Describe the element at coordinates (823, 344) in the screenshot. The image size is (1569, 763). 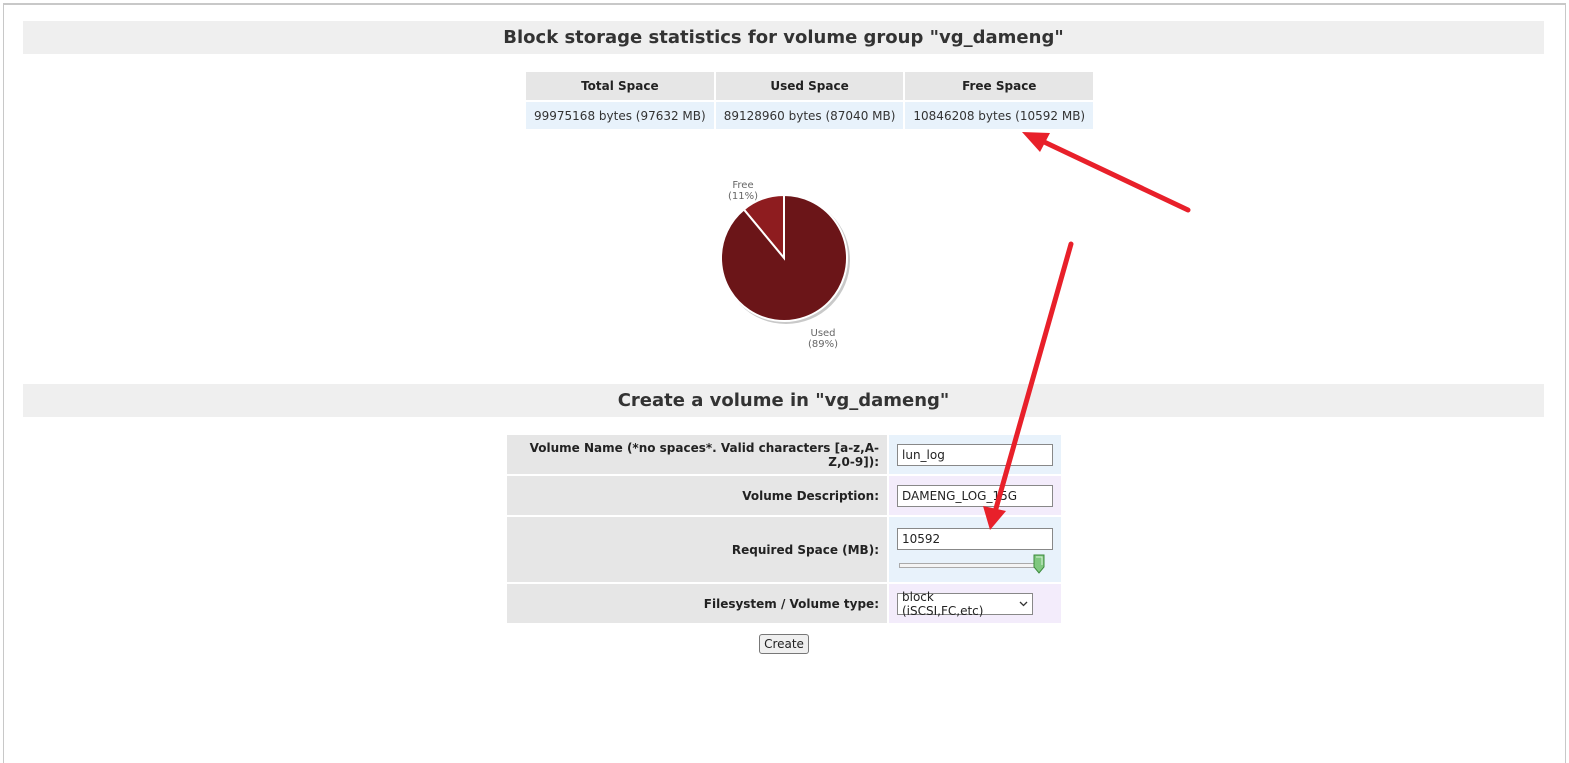
I see `pie-used-percent: (89%)` at that location.